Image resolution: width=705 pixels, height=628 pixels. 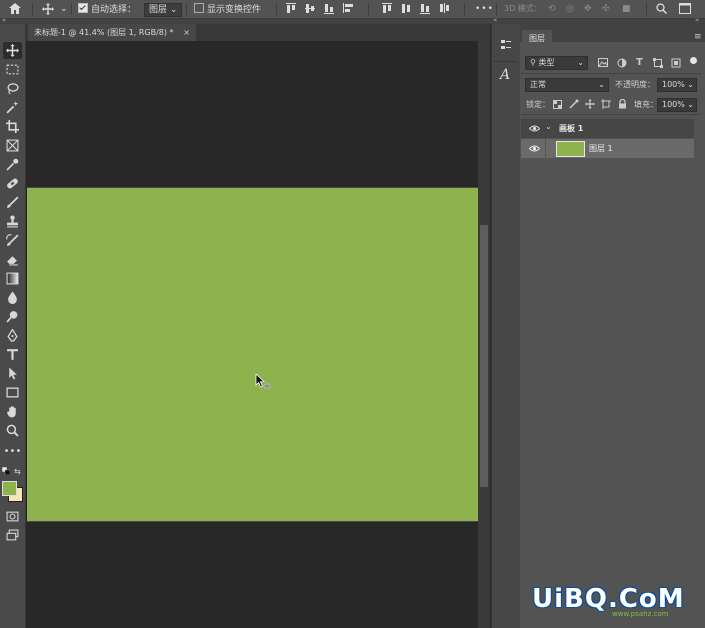 What do you see at coordinates (603, 64) in the screenshot?
I see `filter-pixel-icon` at bounding box center [603, 64].